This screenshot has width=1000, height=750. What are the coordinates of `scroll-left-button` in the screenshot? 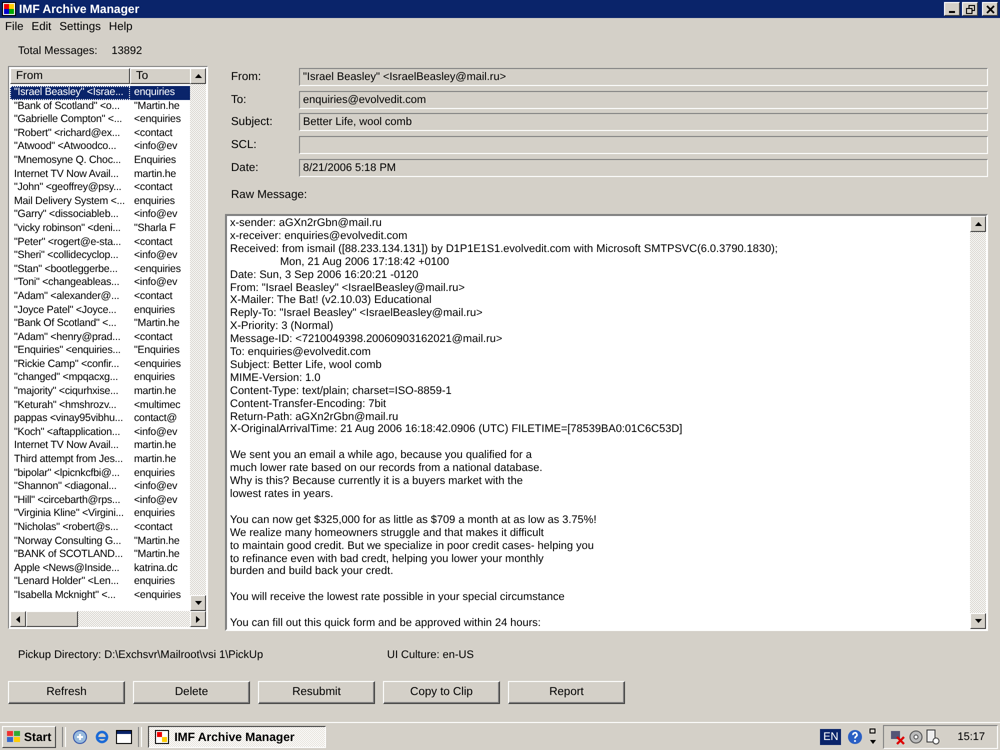 It's located at (18, 619).